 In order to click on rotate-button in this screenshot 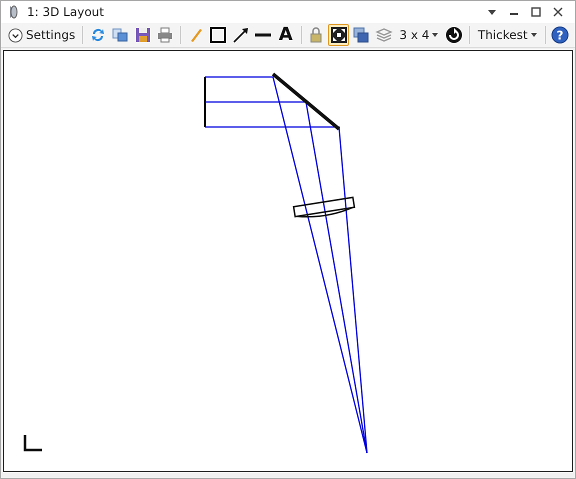, I will do `click(454, 35)`.